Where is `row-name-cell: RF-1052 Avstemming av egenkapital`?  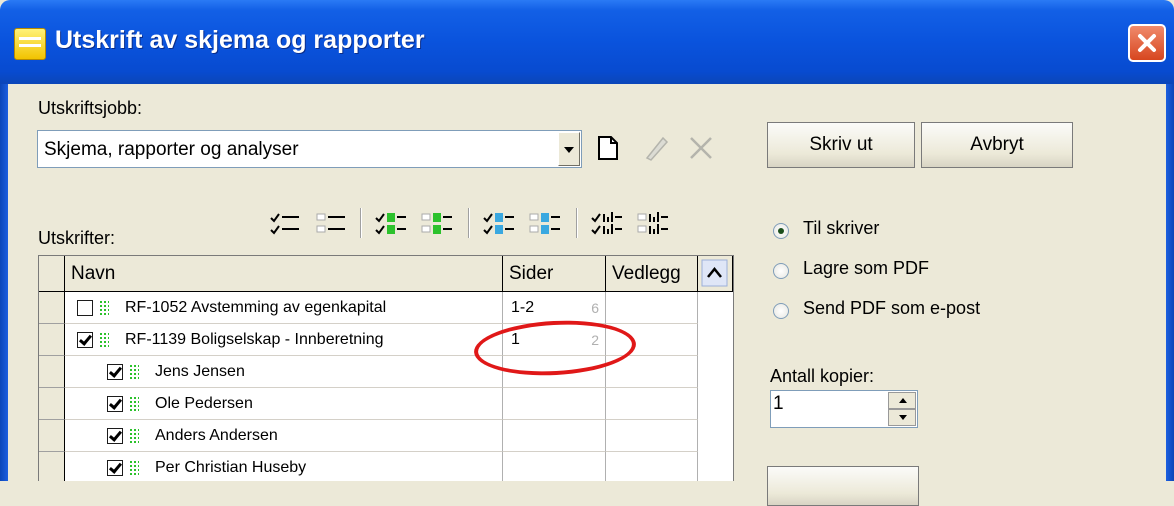 row-name-cell: RF-1052 Avstemming av egenkapital is located at coordinates (284, 308).